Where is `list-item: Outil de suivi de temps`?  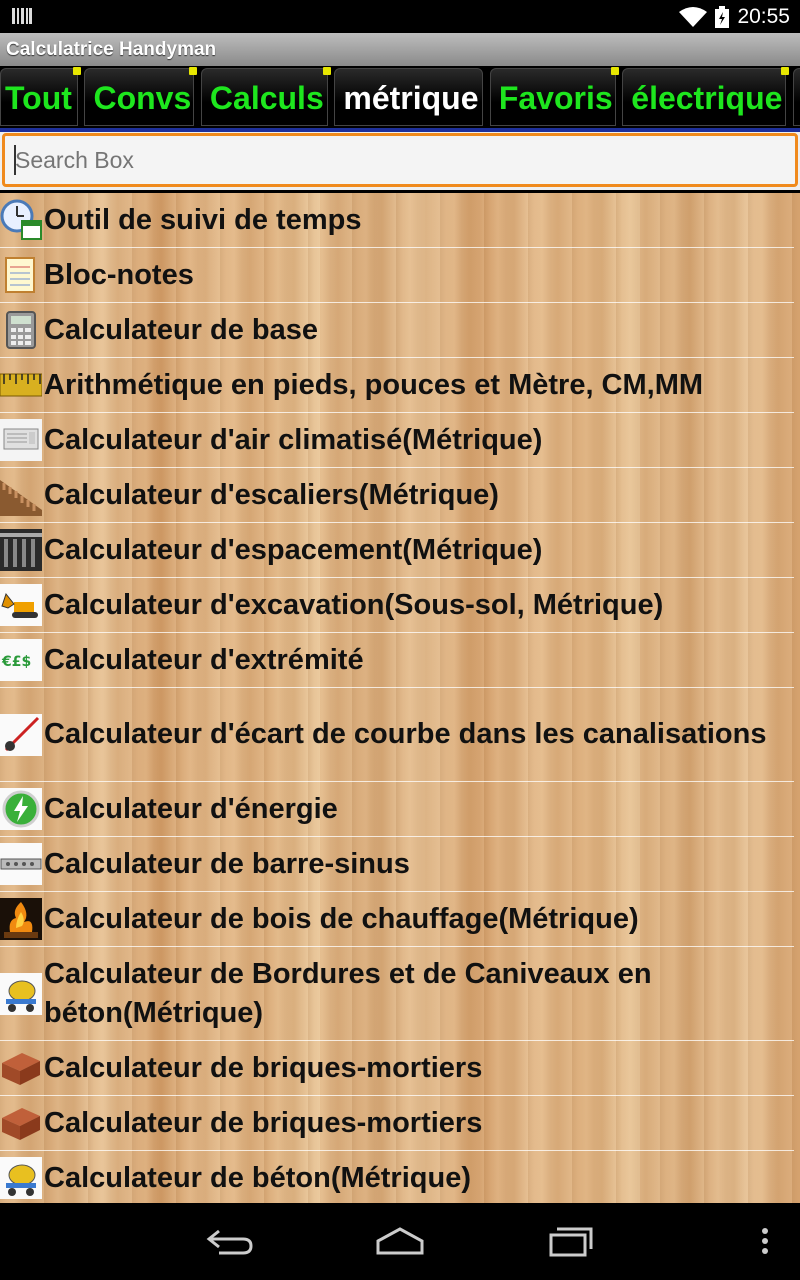
list-item: Outil de suivi de temps is located at coordinates (397, 220).